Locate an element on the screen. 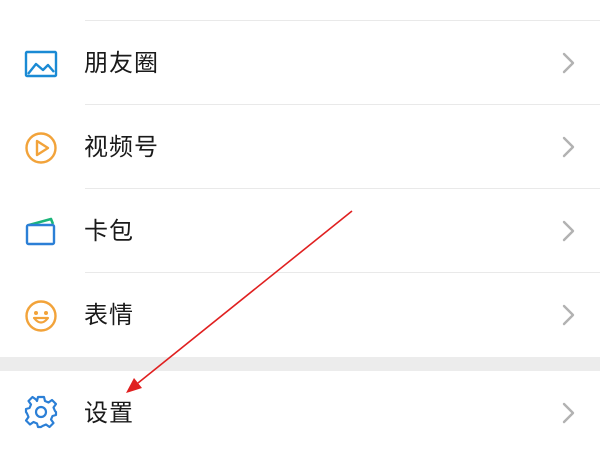  menu-item-label: 卡包 is located at coordinates (109, 231).